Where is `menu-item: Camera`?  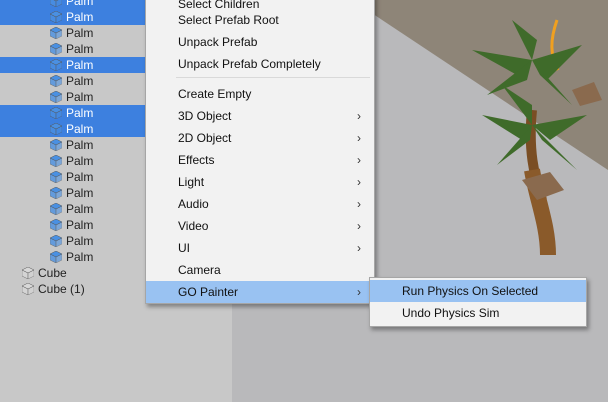
menu-item: Camera is located at coordinates (260, 270).